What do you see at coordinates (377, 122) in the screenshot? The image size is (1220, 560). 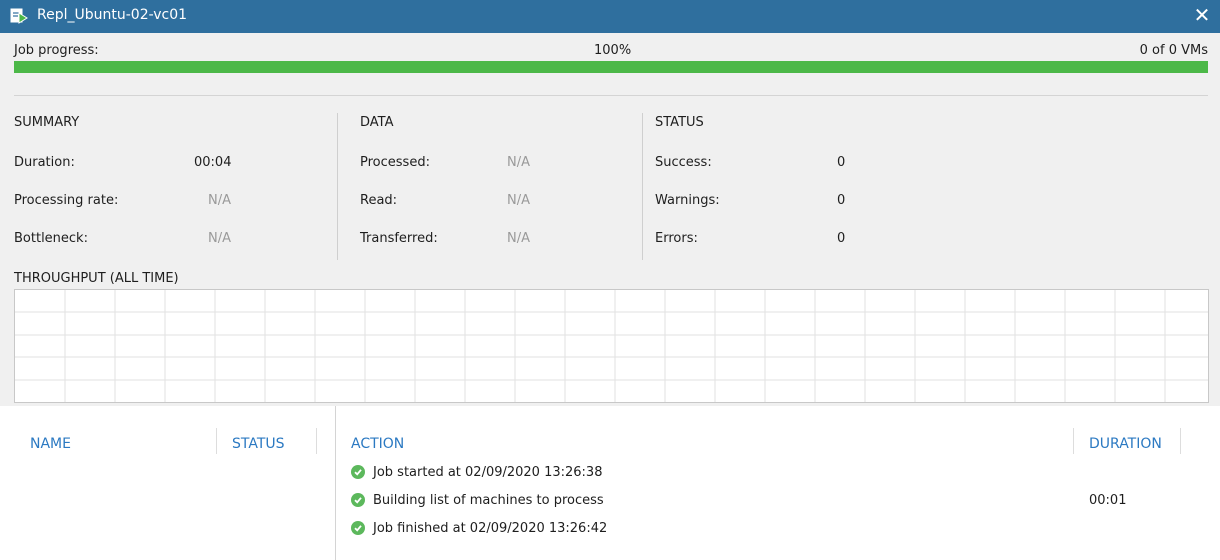 I see `data-heading: DATA` at bounding box center [377, 122].